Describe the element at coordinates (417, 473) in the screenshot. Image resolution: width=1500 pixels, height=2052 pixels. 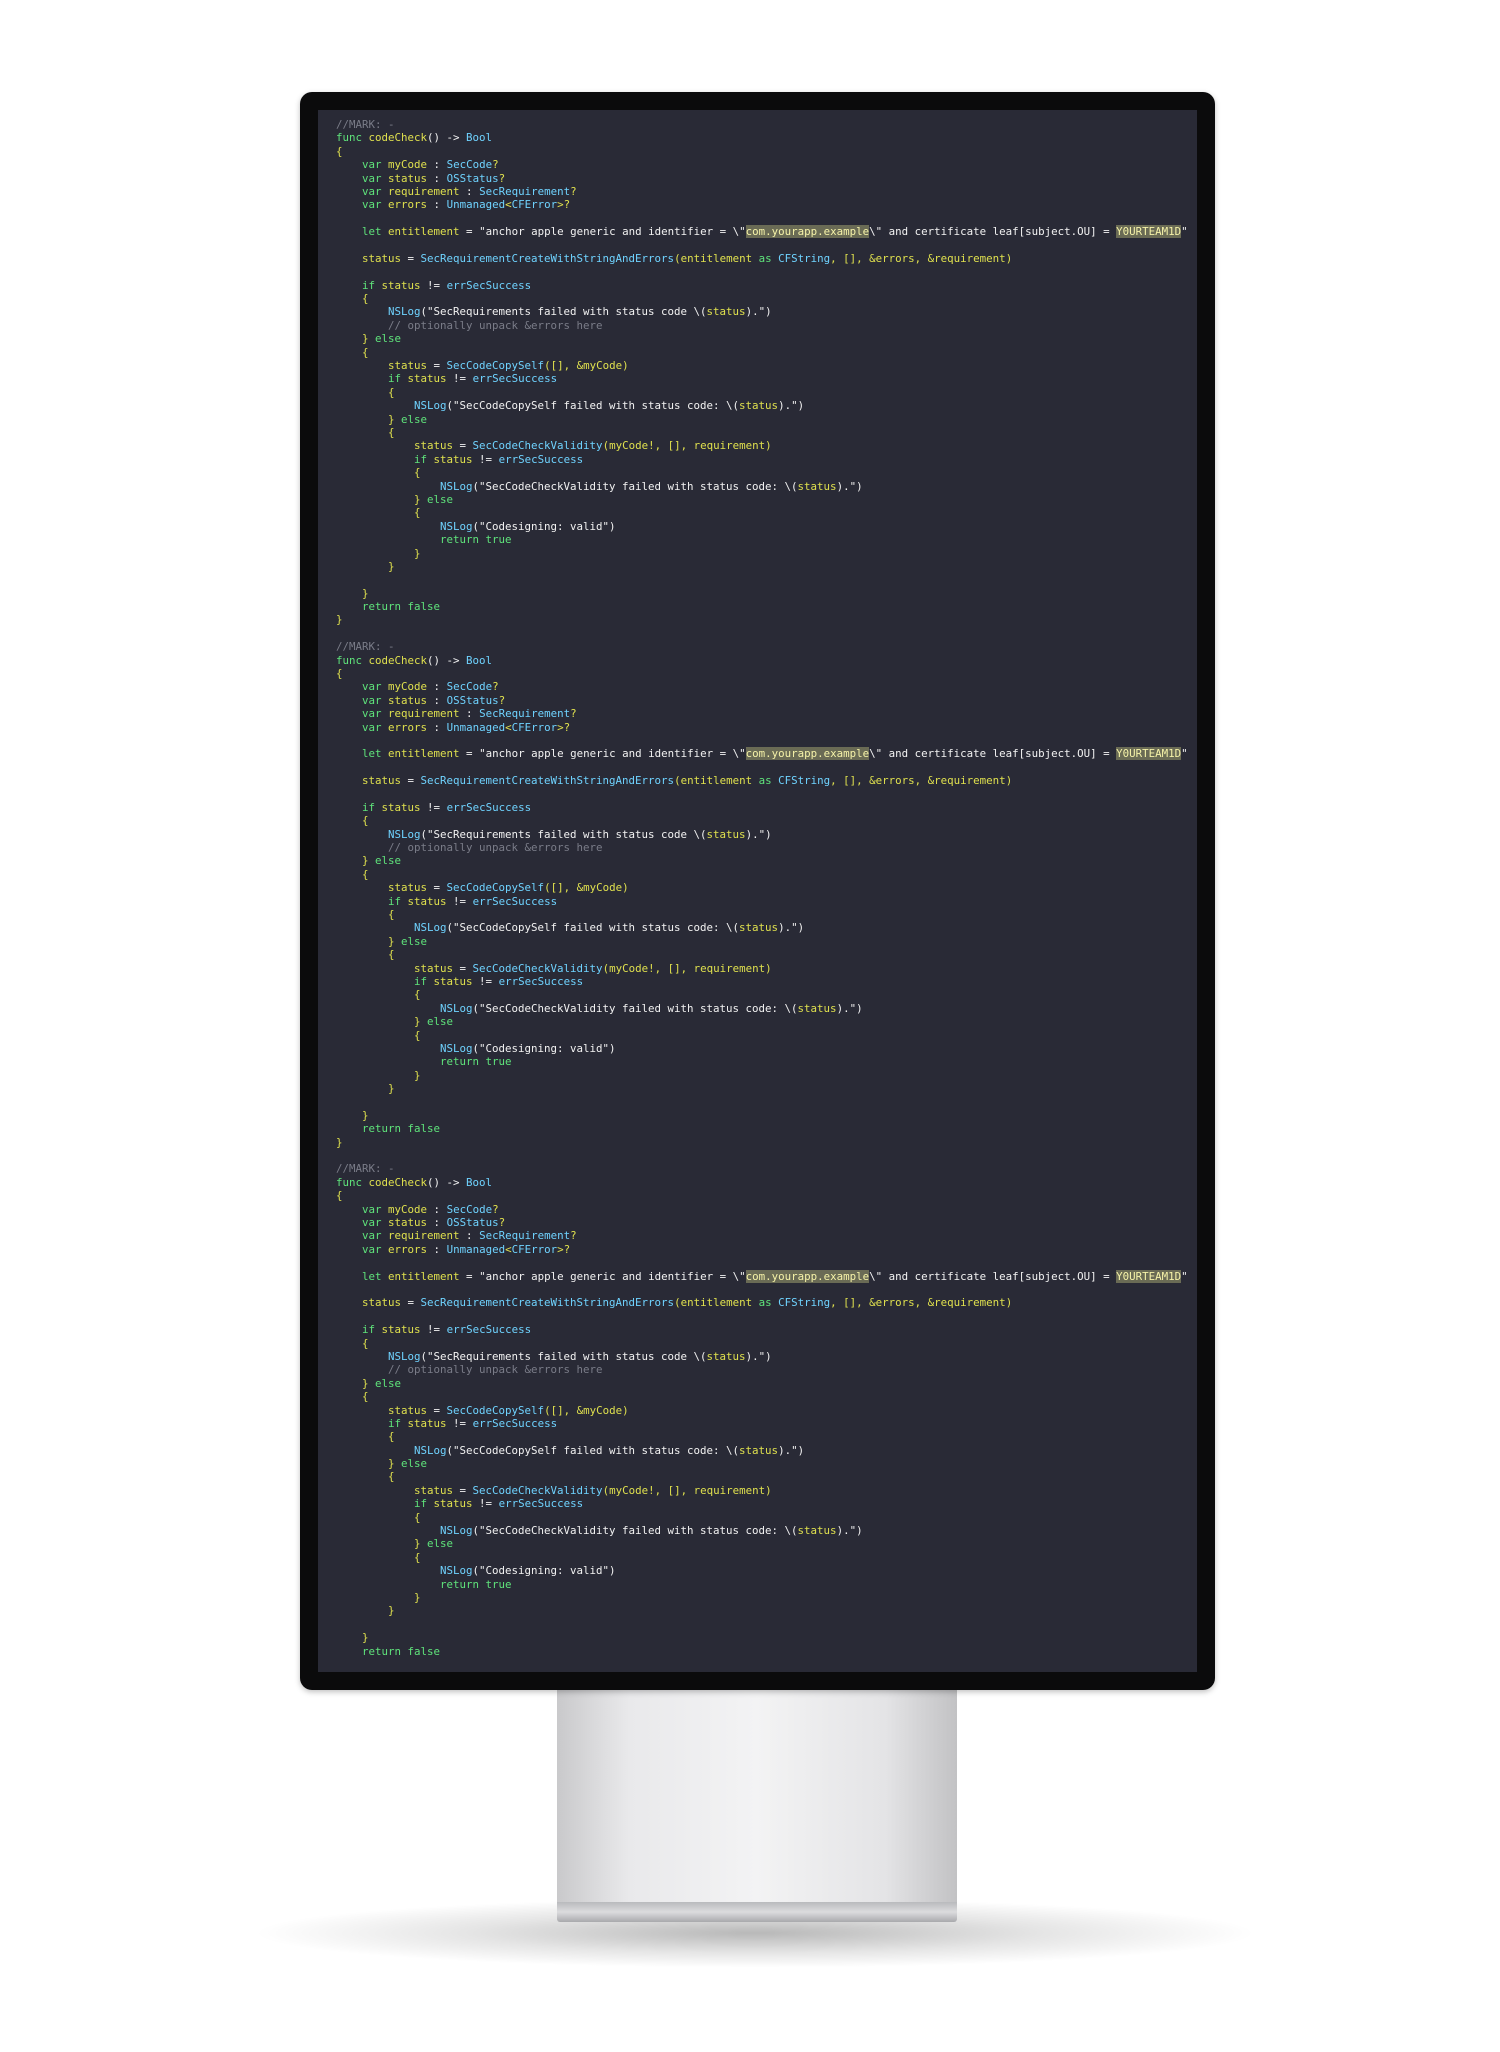
I see `code-token: {` at that location.